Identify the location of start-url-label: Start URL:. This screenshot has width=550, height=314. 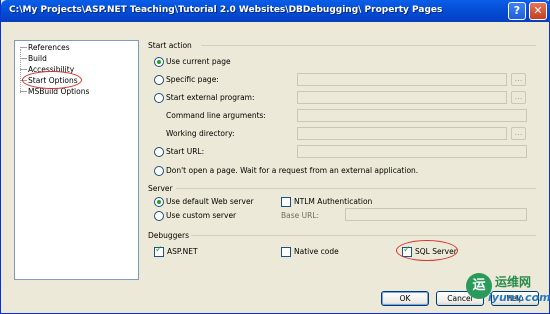
(185, 151).